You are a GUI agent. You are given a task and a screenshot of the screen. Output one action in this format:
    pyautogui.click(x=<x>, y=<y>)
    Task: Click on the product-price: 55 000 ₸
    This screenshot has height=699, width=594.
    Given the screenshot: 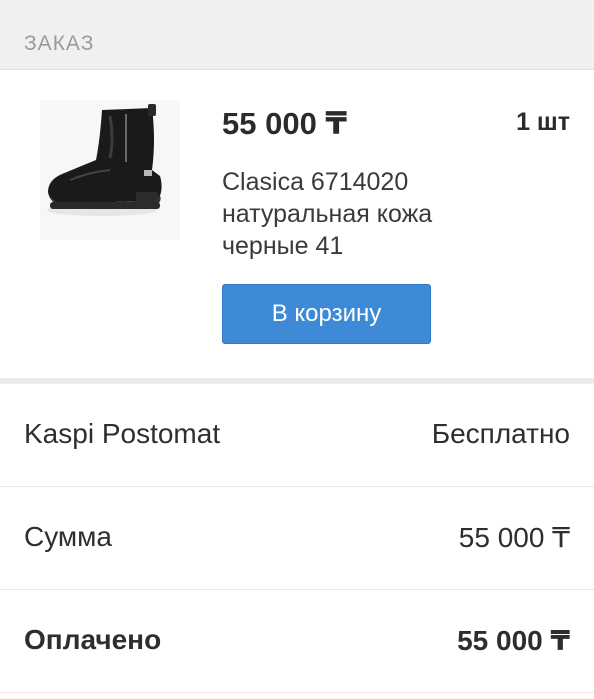 What is the action you would take?
    pyautogui.click(x=284, y=123)
    